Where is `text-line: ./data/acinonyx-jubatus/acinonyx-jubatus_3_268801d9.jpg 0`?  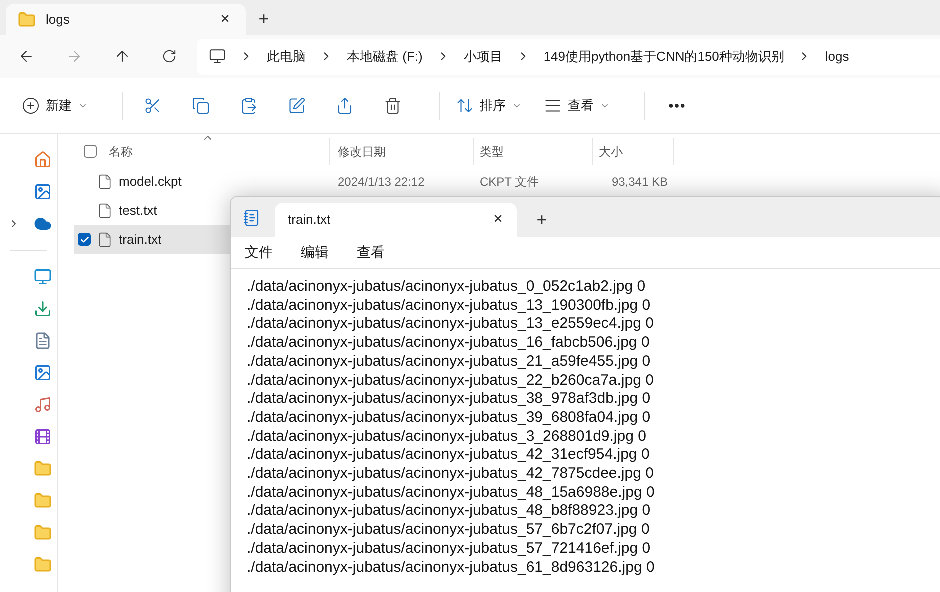 text-line: ./data/acinonyx-jubatus/acinonyx-jubatus_3_268801d9.jpg 0 is located at coordinates (446, 437).